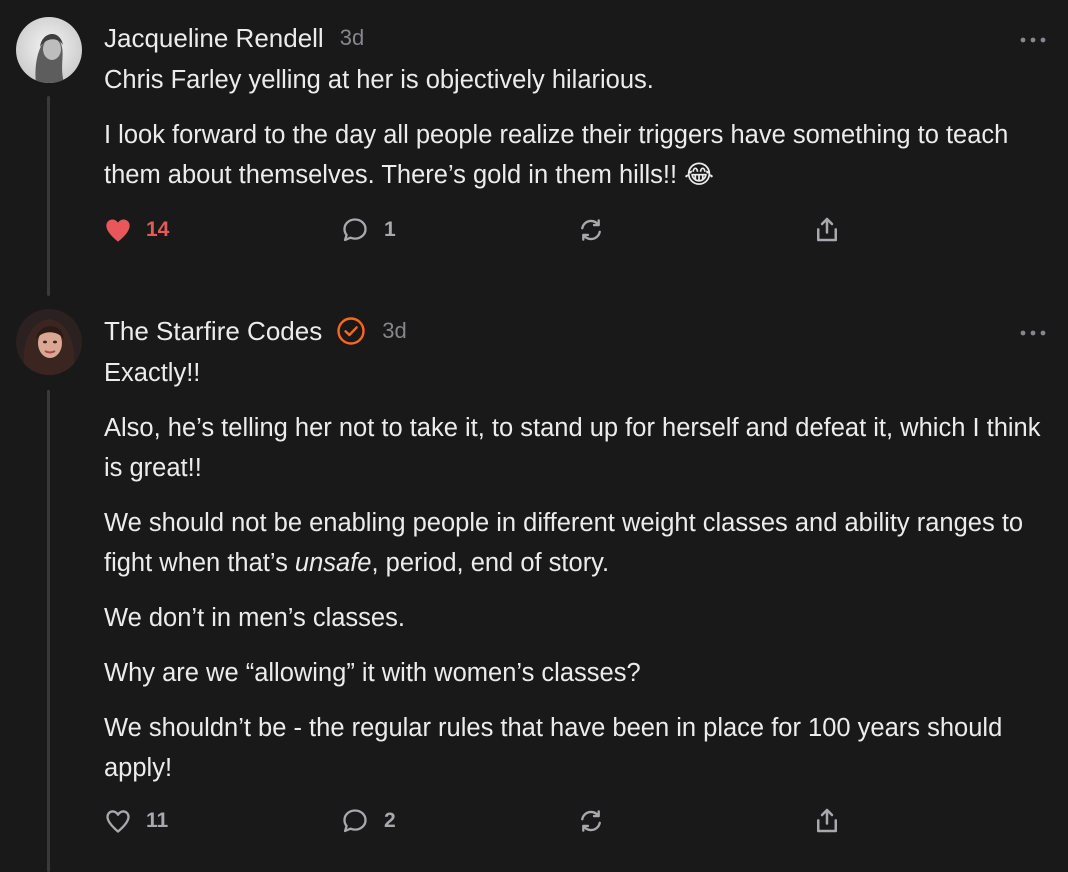 This screenshot has width=1068, height=872. I want to click on verified-badge-icon, so click(351, 331).